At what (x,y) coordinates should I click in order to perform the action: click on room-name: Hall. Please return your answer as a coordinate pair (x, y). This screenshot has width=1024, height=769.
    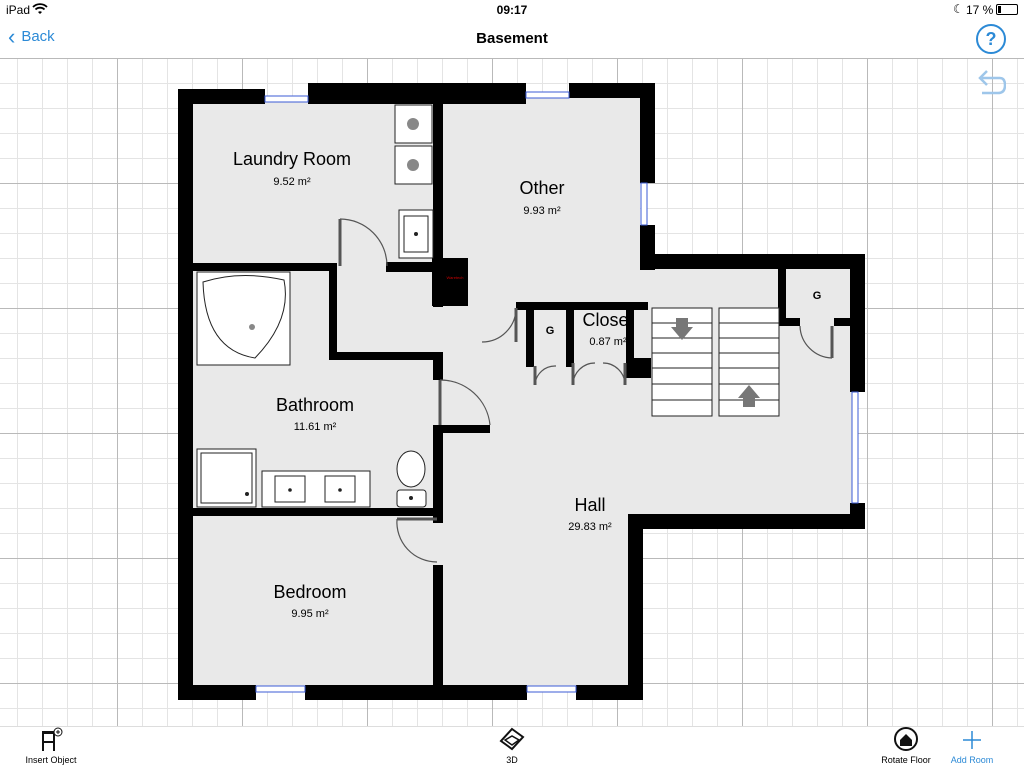
    Looking at the image, I should click on (589, 505).